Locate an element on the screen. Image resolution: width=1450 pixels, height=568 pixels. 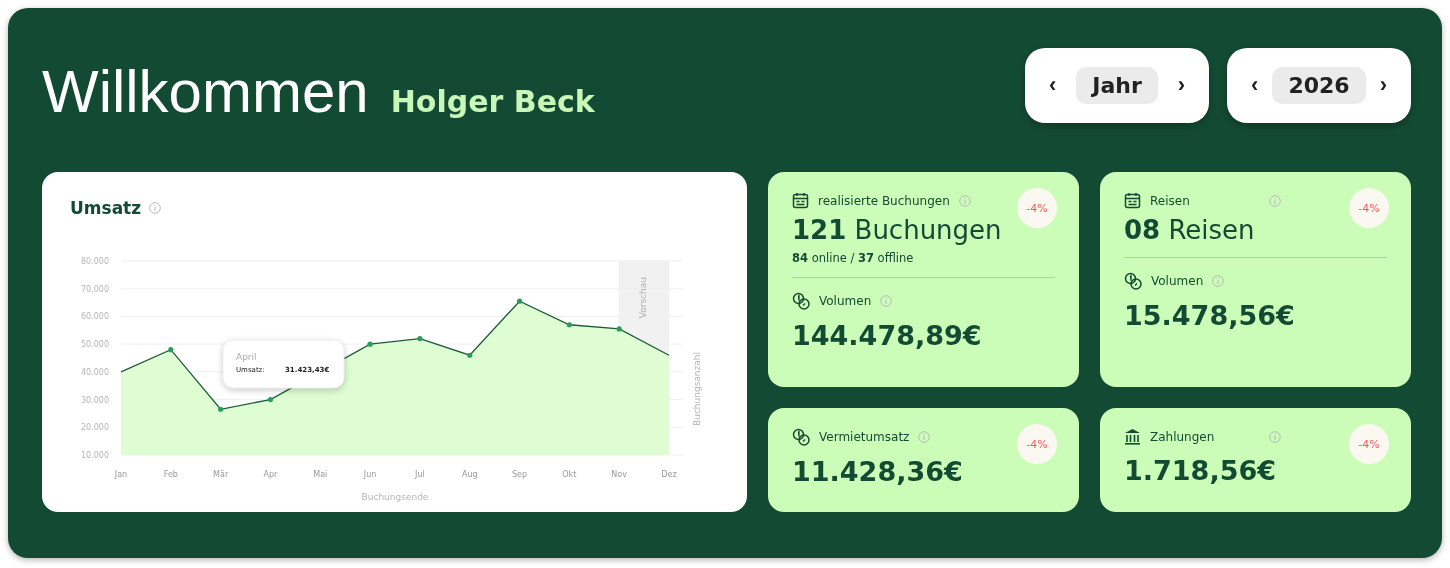
user-name: Holger Beck is located at coordinates (492, 101).